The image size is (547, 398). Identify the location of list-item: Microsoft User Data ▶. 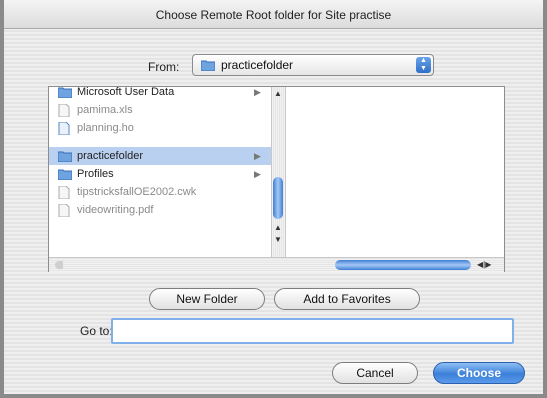
(160, 94).